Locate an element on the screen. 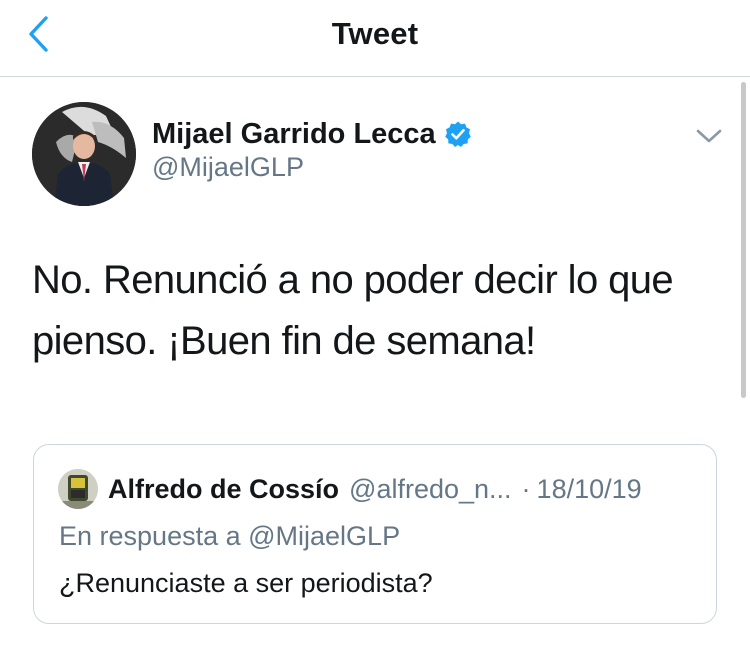 Image resolution: width=750 pixels, height=652 pixels. verified-badge-icon is located at coordinates (457, 134).